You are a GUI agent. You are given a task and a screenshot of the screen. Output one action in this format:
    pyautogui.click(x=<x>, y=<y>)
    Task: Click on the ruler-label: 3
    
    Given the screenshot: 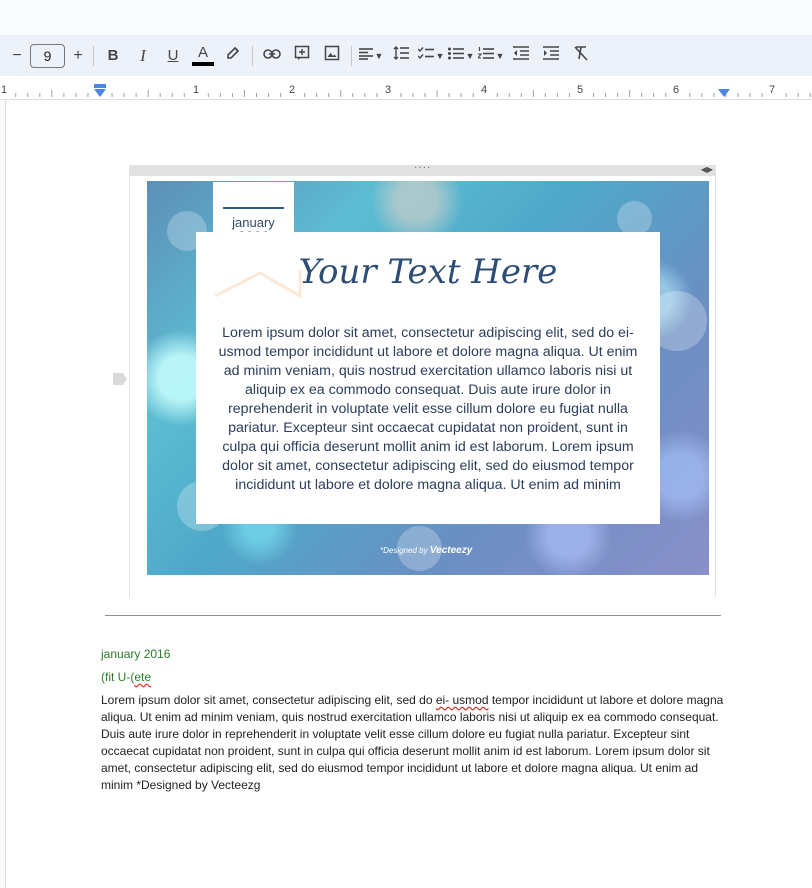 What is the action you would take?
    pyautogui.click(x=388, y=90)
    